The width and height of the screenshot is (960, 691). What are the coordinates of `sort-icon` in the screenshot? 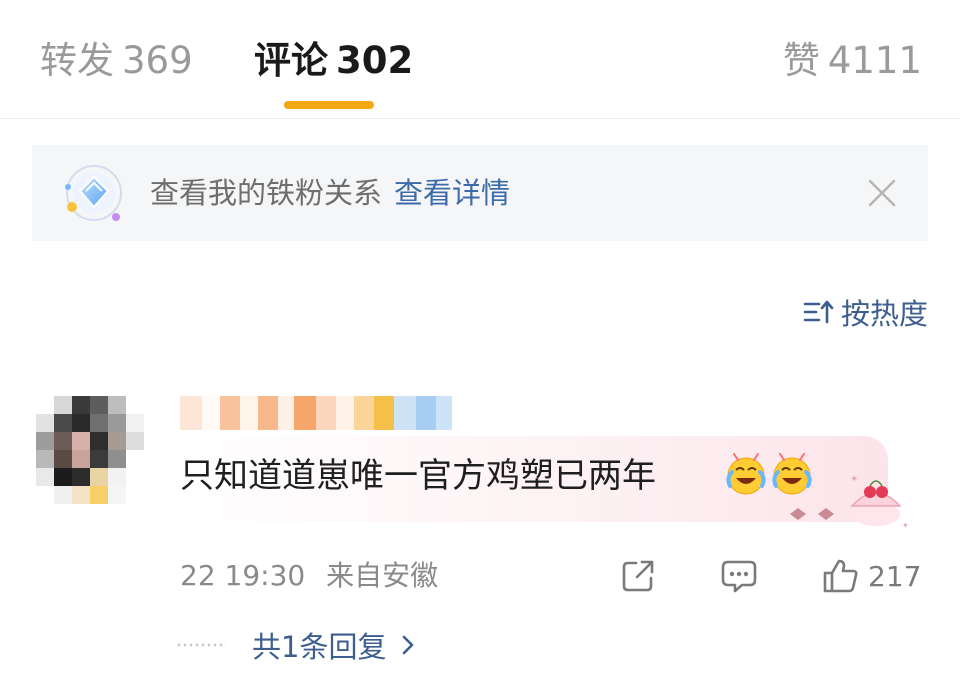 It's located at (818, 312).